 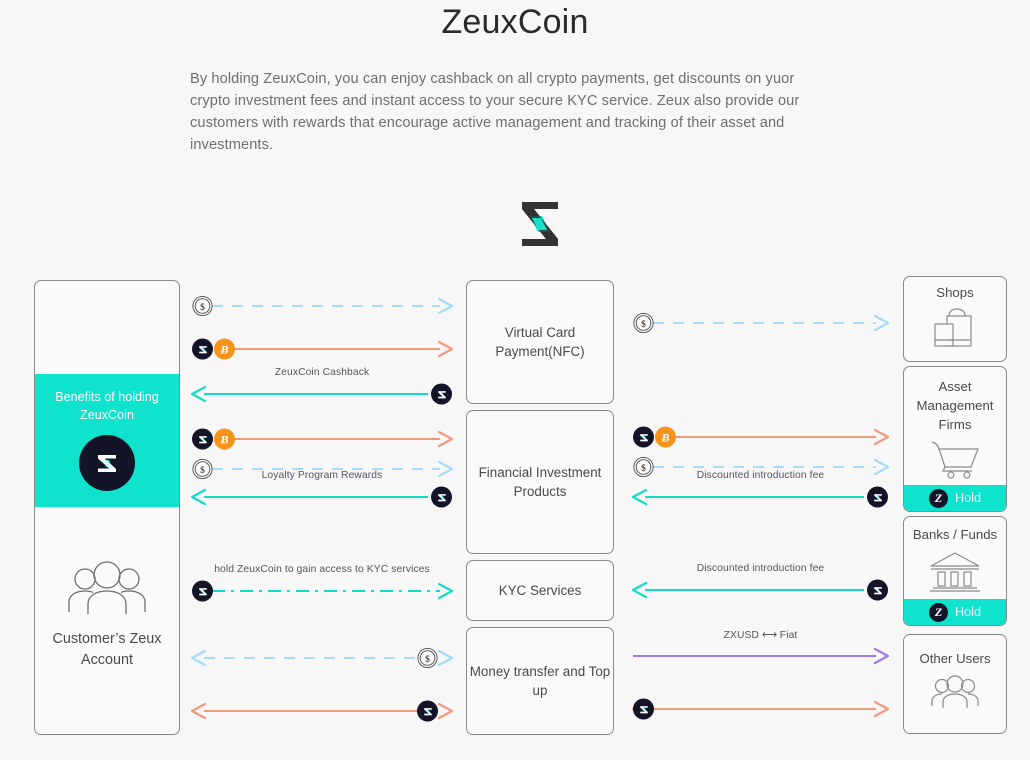 I want to click on service-box-money-transfer: Money transfer and Top up, so click(x=540, y=681).